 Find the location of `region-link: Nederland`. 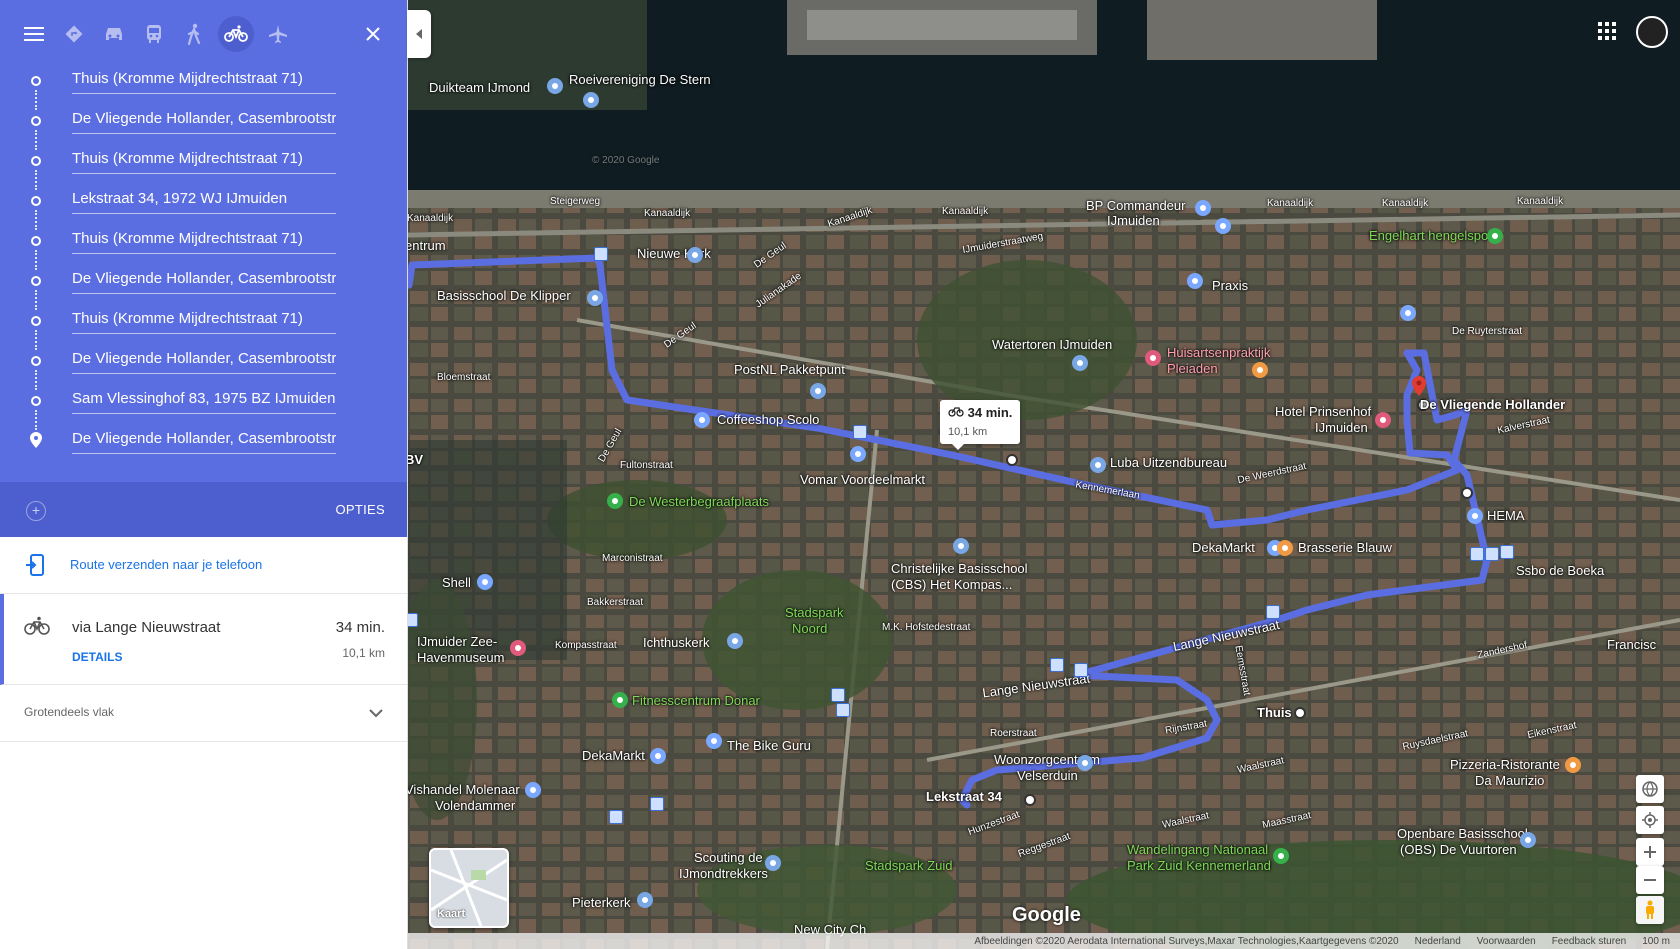

region-link: Nederland is located at coordinates (1438, 941).